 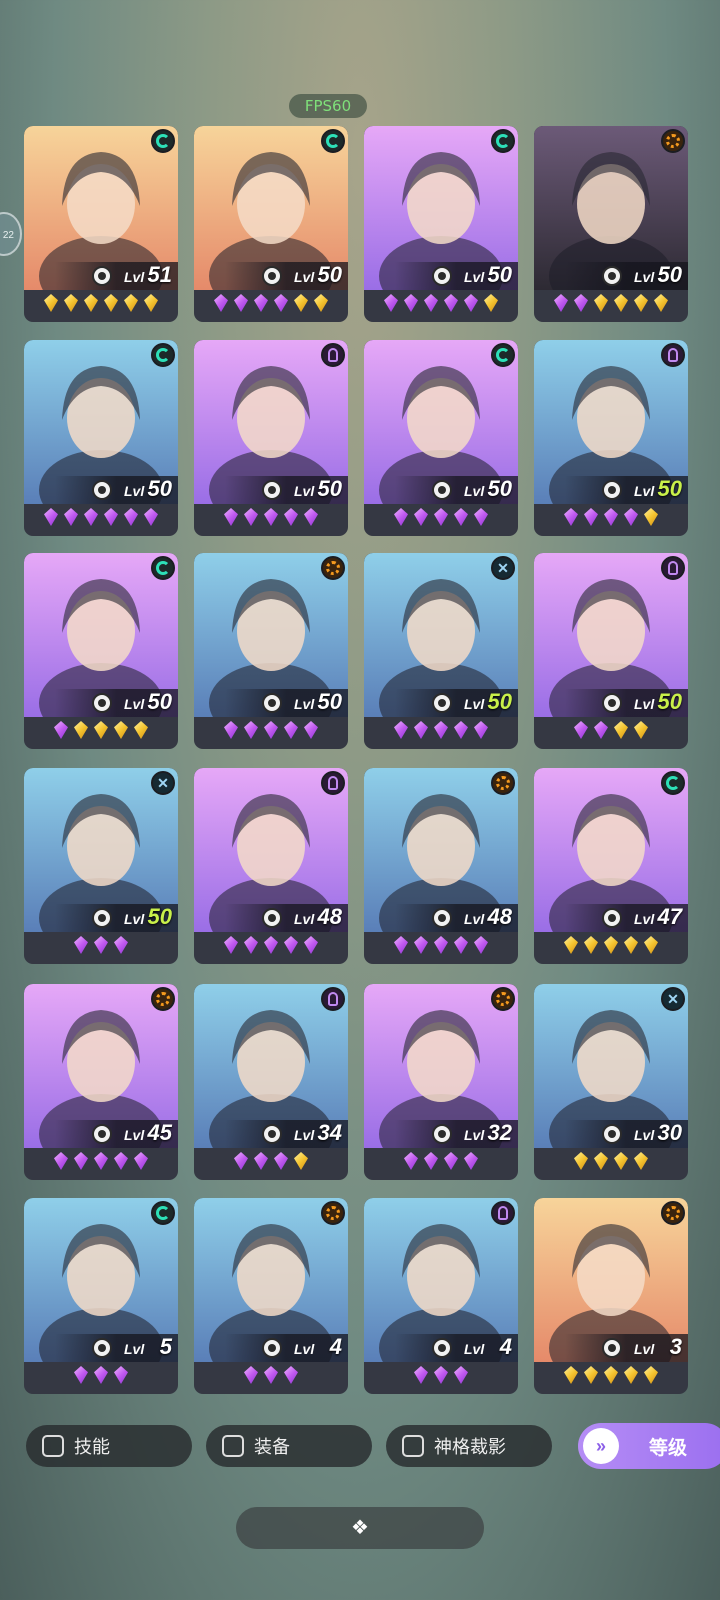 What do you see at coordinates (601, 1446) in the screenshot?
I see `chevron-double-down-icon: »` at bounding box center [601, 1446].